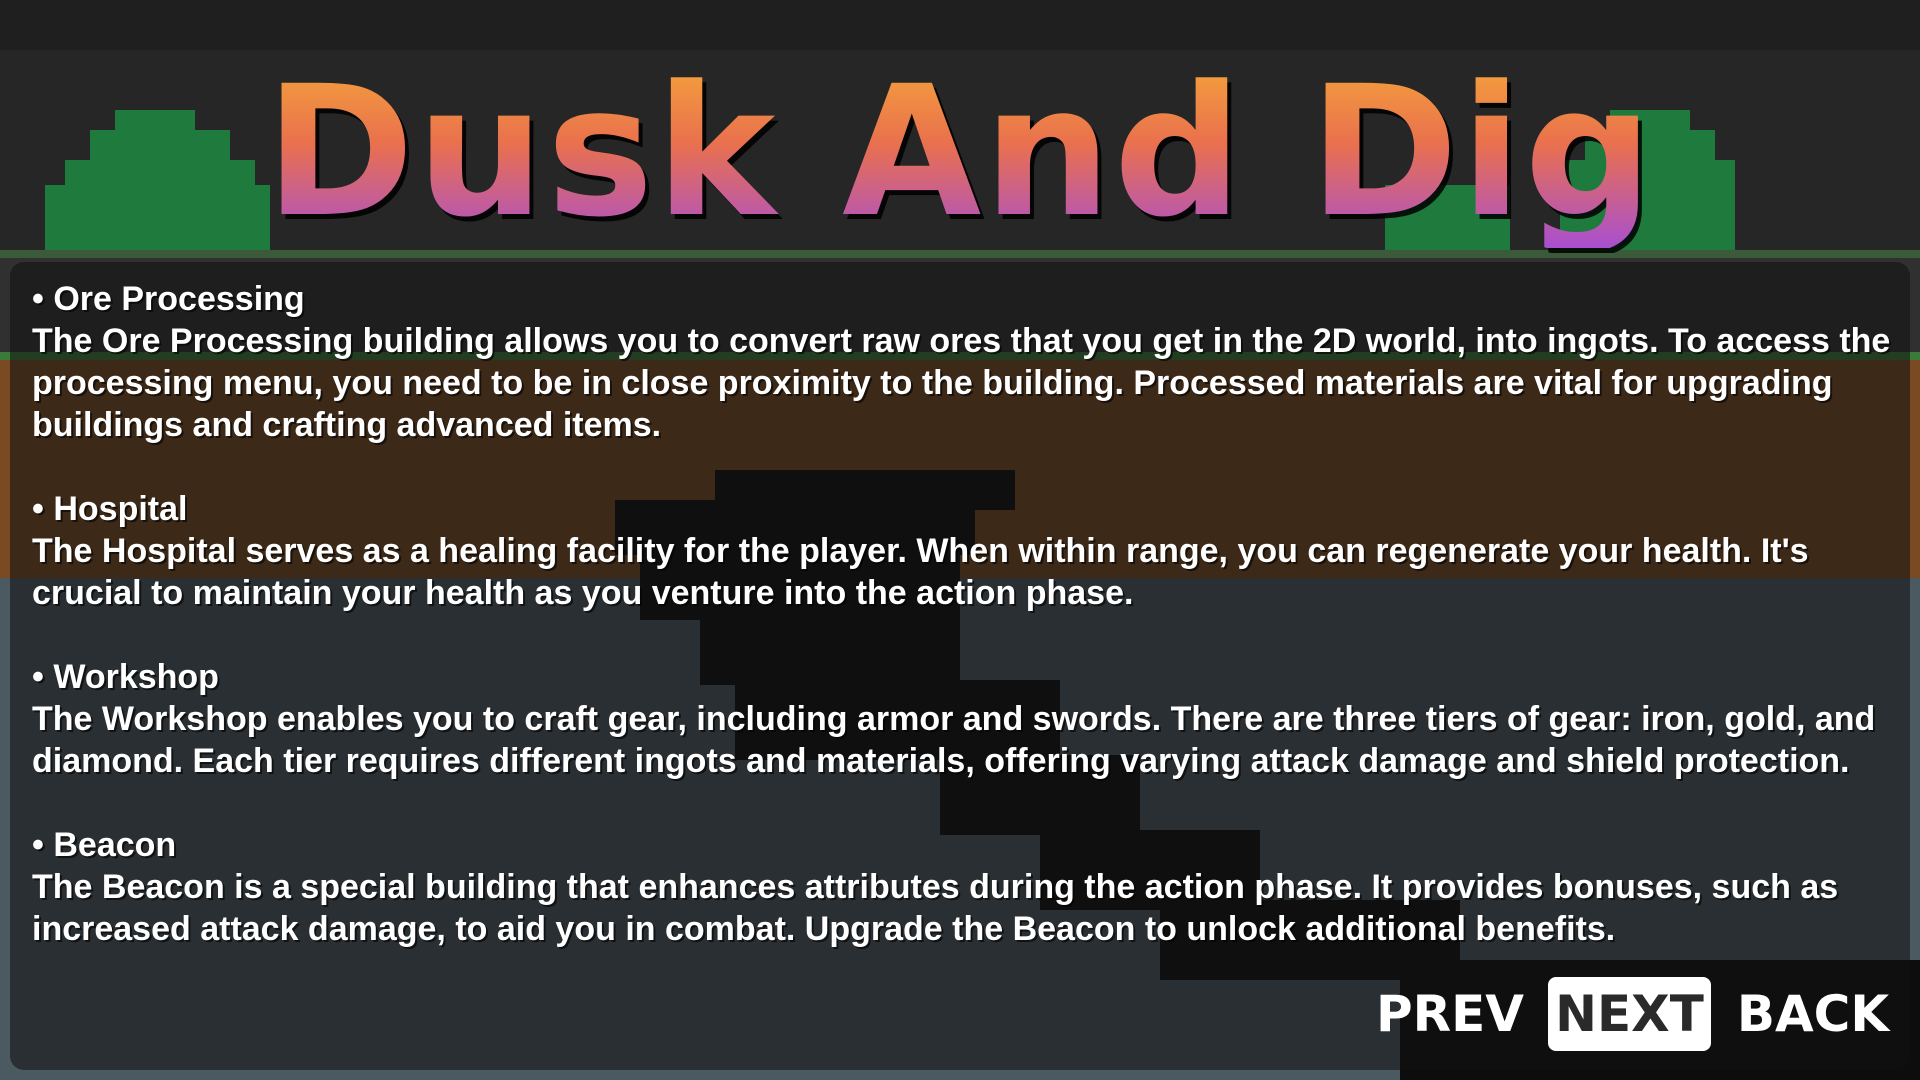 Image resolution: width=1920 pixels, height=1080 pixels. What do you see at coordinates (960, 25) in the screenshot?
I see `top-bar` at bounding box center [960, 25].